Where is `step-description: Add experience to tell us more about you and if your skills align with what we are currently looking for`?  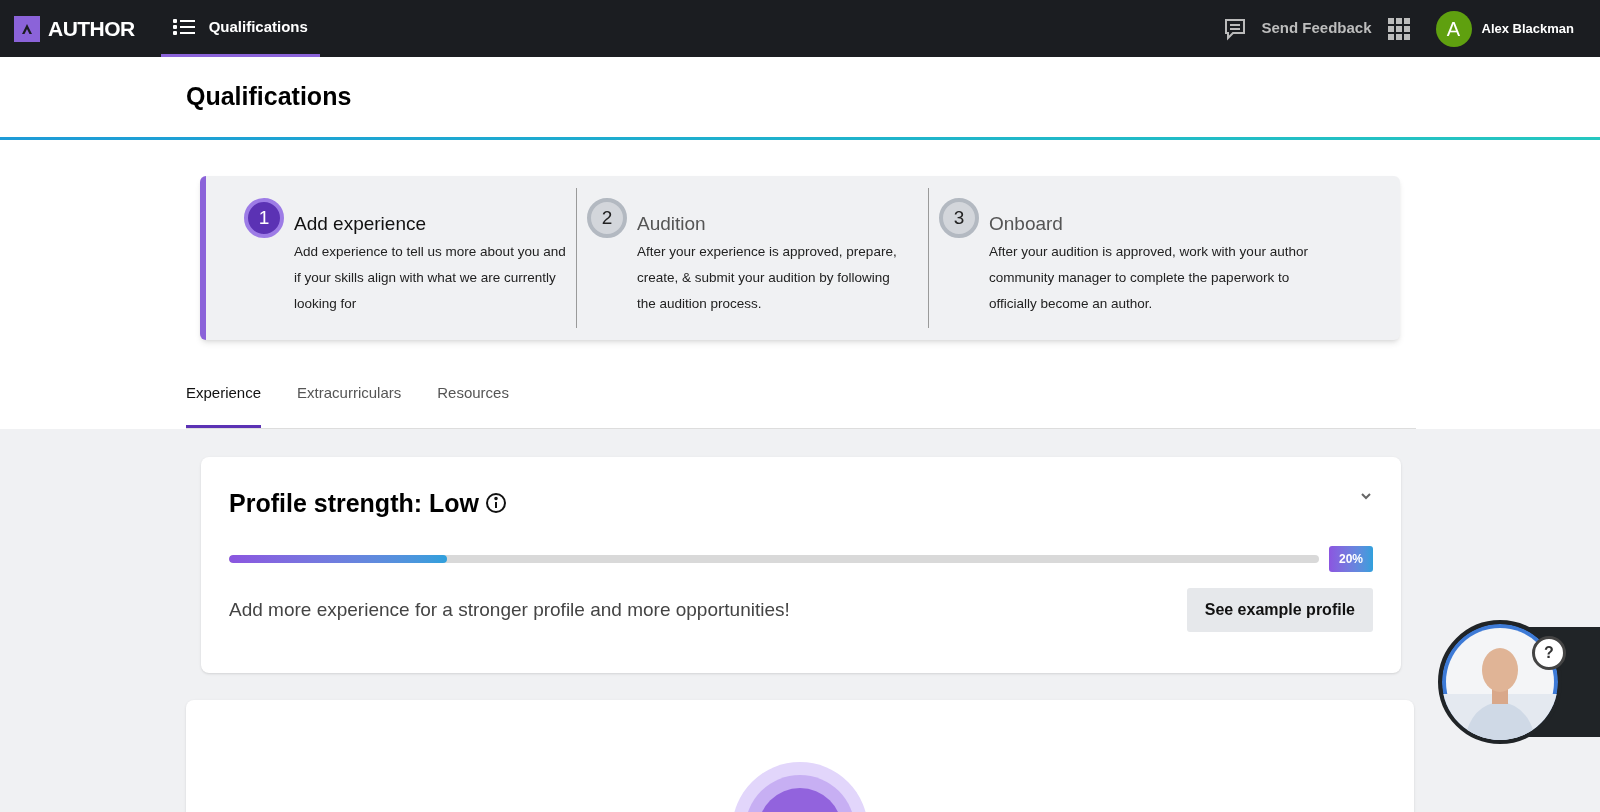
step-description: Add experience to tell us more about you and if your skills align with what we are currently looking for is located at coordinates (430, 277).